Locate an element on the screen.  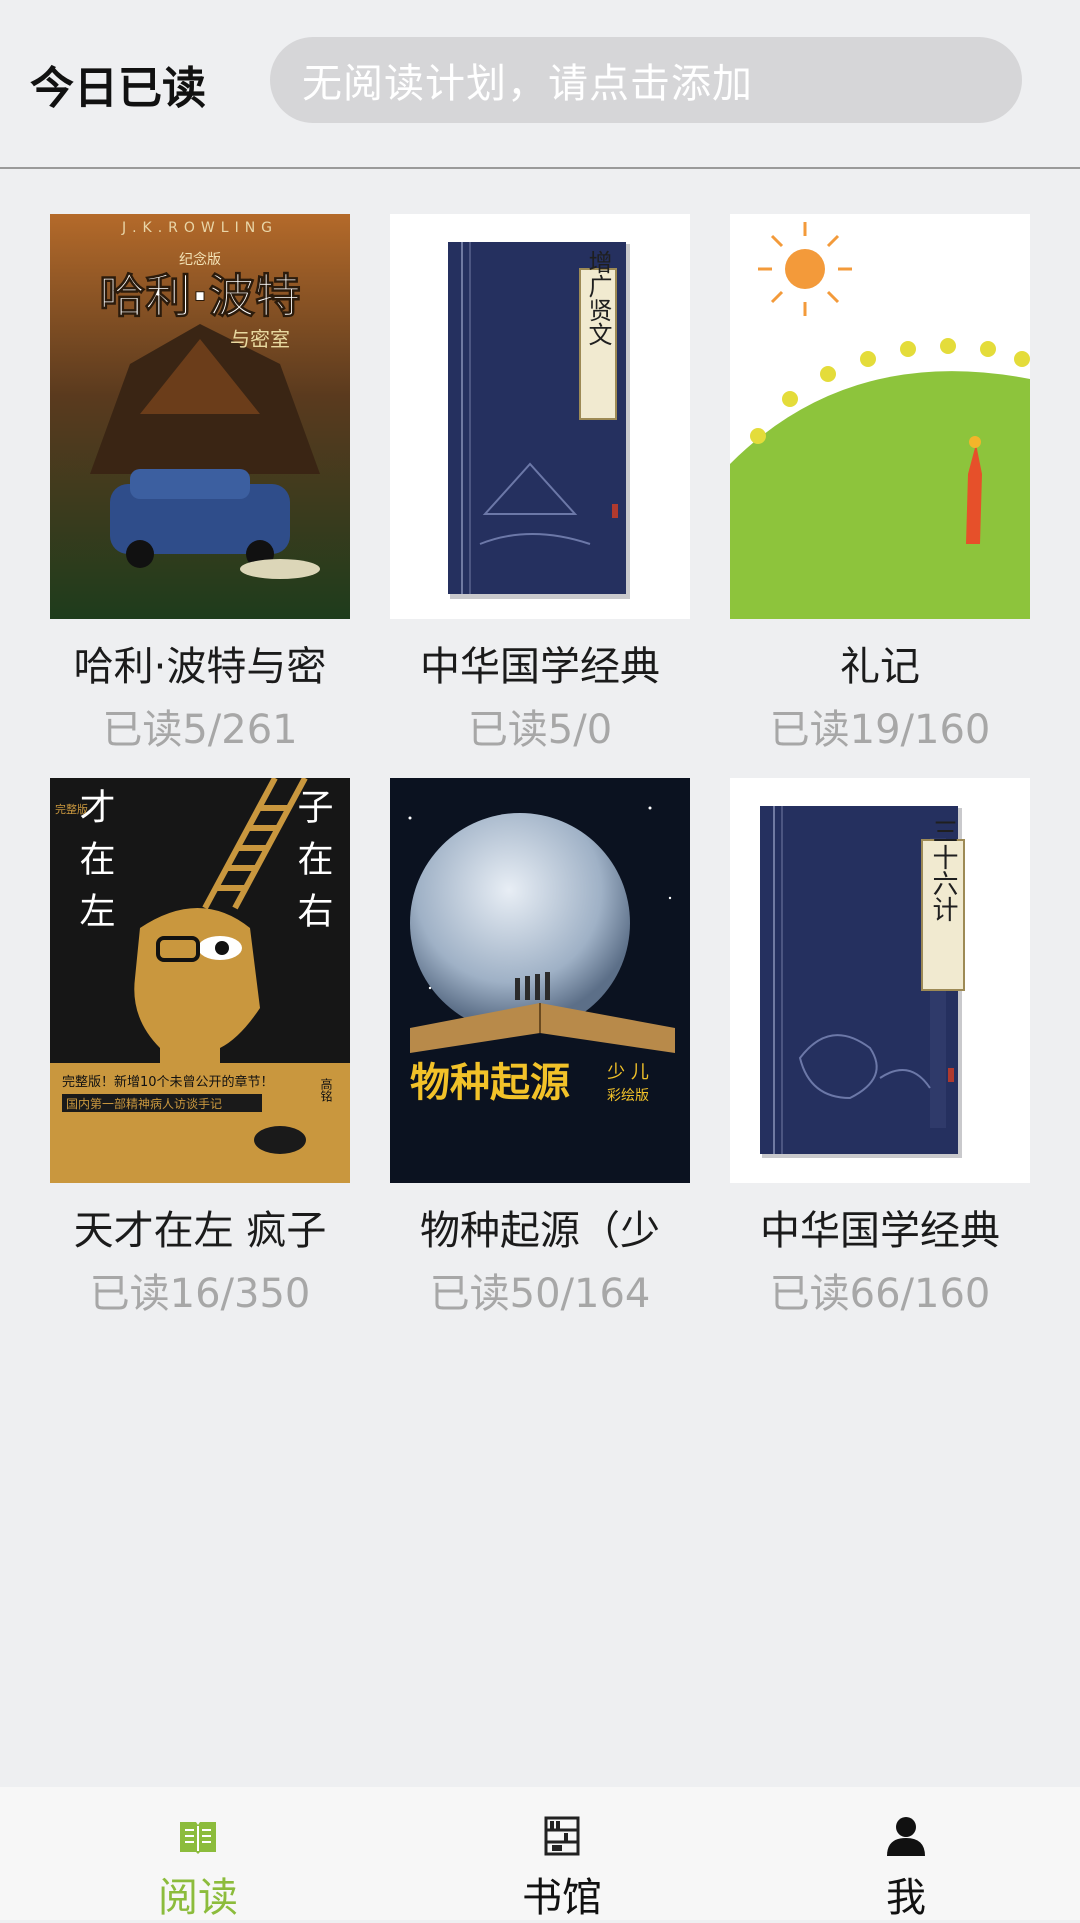
cover-left-title: 天才在左 is located at coordinates (94, 861).